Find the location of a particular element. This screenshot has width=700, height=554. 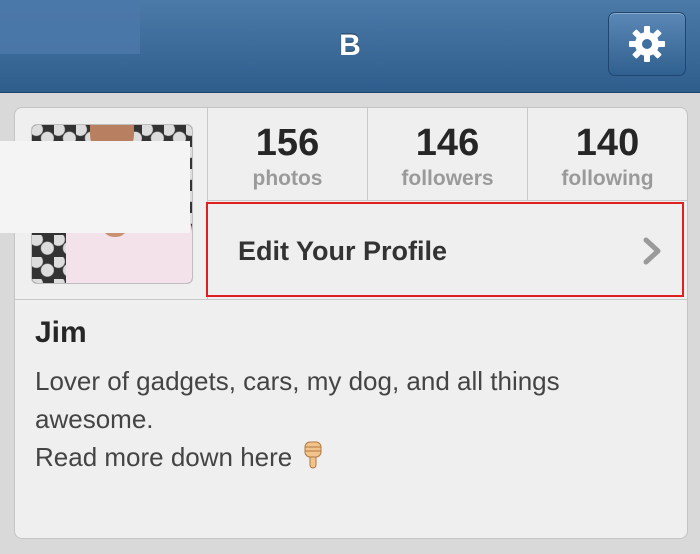

nav-title: B is located at coordinates (350, 45).